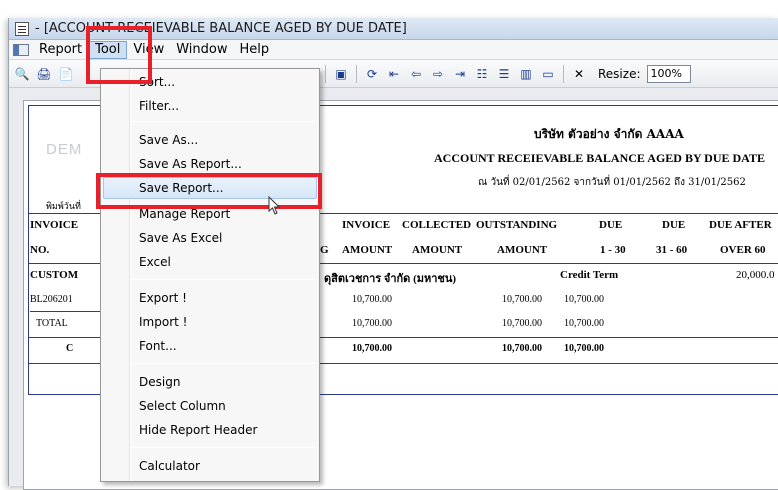  I want to click on refresh-icon: ⟳, so click(372, 74).